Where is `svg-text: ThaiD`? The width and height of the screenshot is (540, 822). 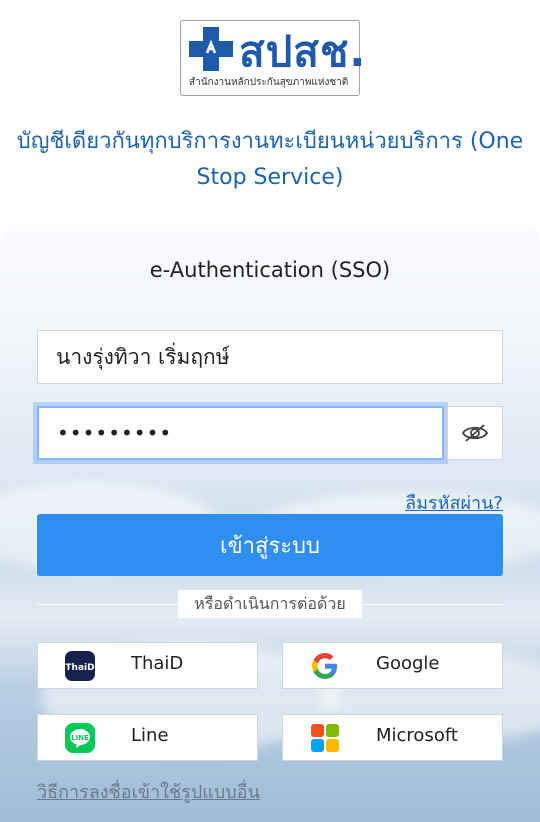
svg-text: ThaiD is located at coordinates (79, 668).